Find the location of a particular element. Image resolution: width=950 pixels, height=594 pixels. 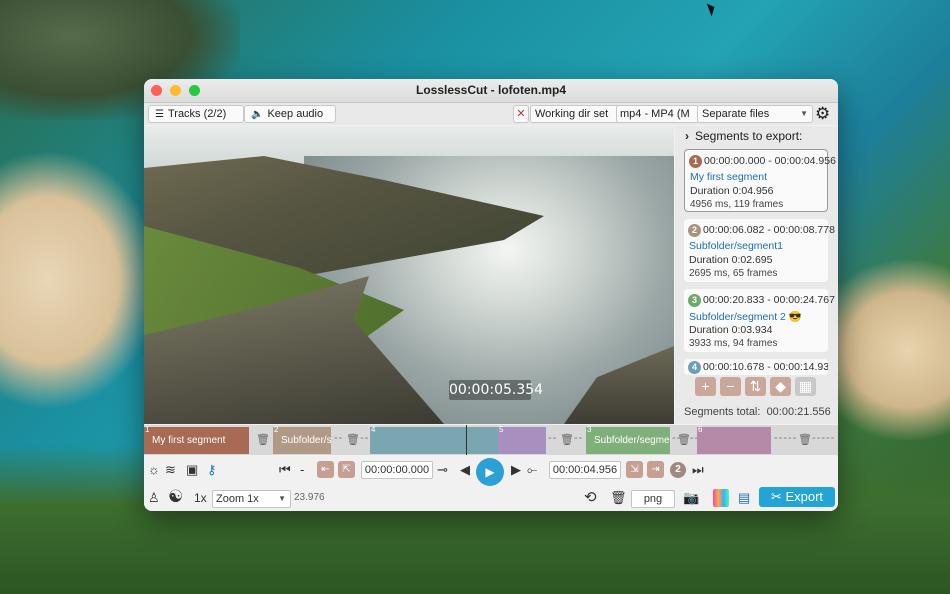

key-icon: ⚷ is located at coordinates (212, 470).